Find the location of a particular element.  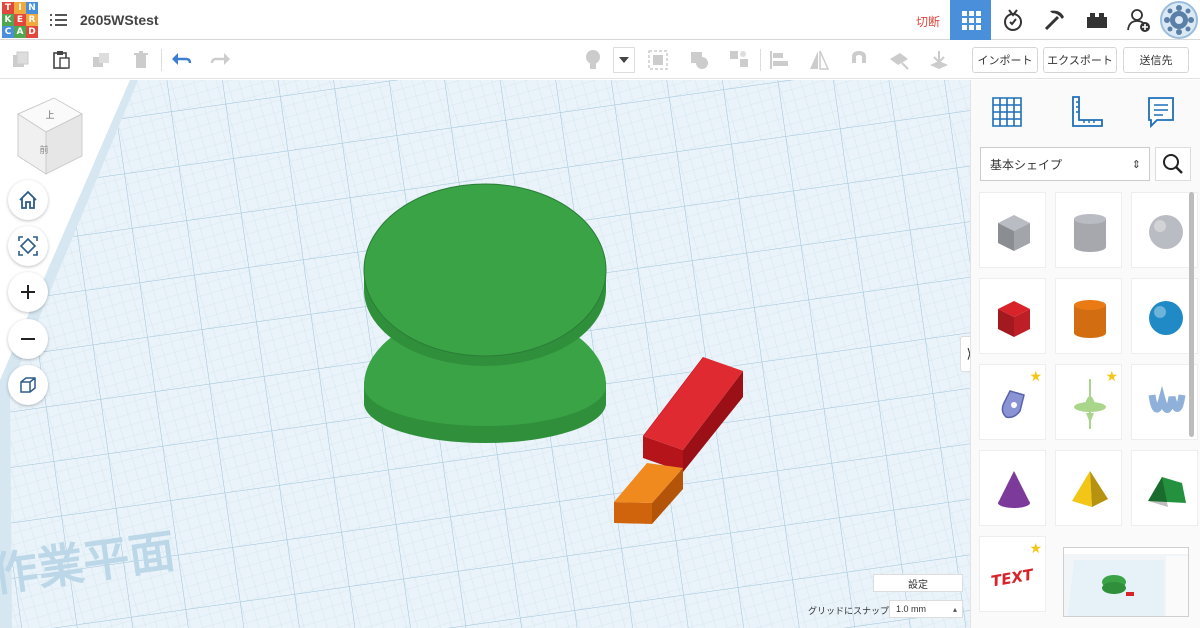

minimap-preview is located at coordinates (1126, 582).